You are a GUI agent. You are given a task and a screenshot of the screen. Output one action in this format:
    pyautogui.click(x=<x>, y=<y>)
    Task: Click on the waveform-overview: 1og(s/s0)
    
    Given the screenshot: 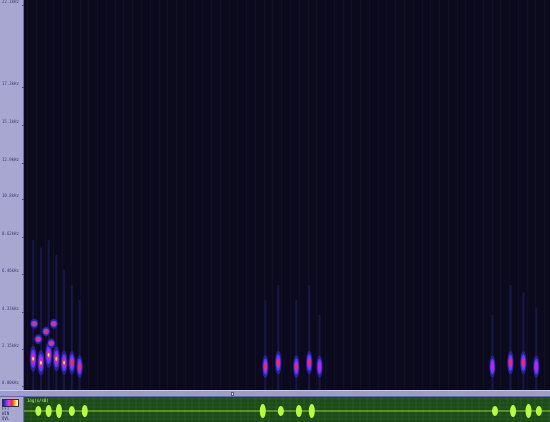 What is the action you would take?
    pyautogui.click(x=287, y=409)
    